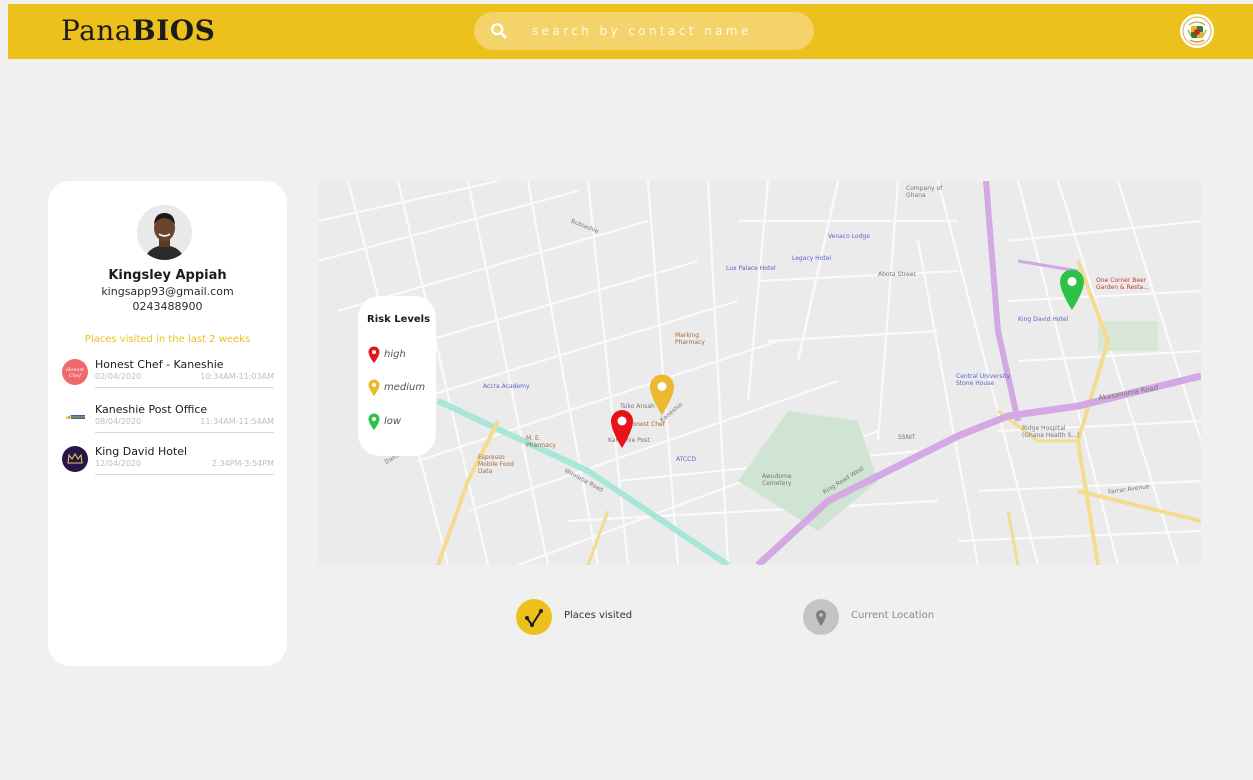  I want to click on place-name: King David Hotel, so click(141, 451).